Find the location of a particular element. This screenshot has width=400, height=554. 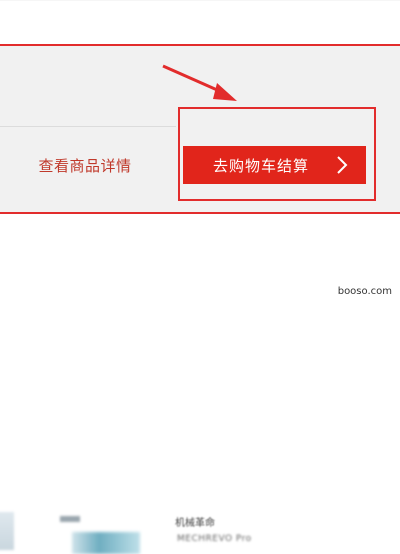

product-title: 机械革命 is located at coordinates (195, 521).